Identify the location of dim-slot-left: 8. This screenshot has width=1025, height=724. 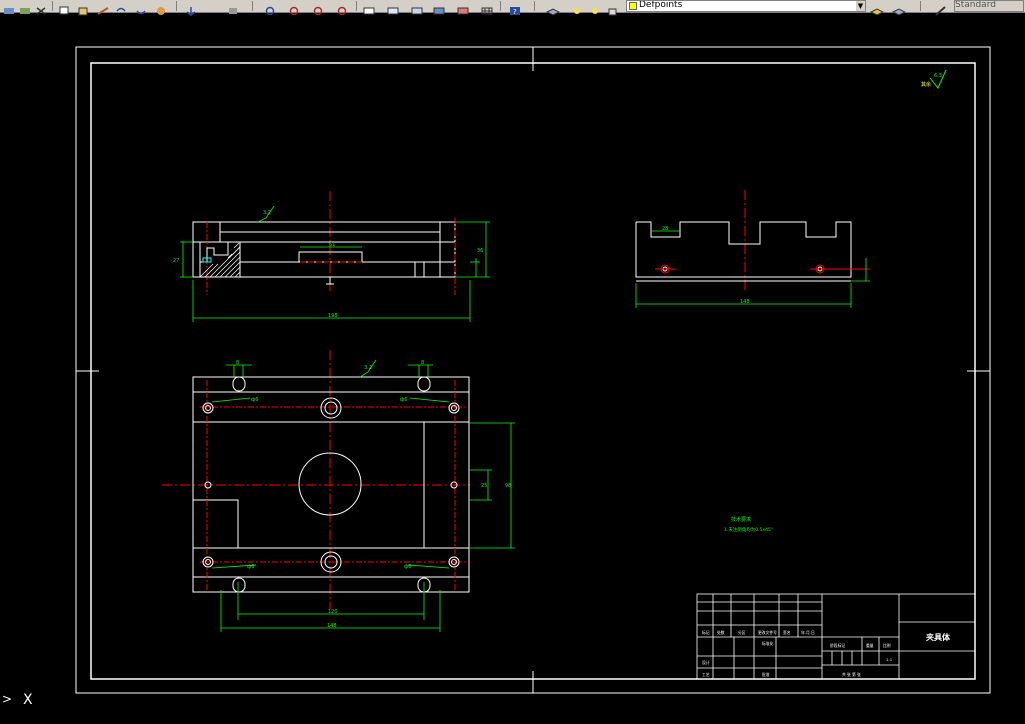
(237, 363).